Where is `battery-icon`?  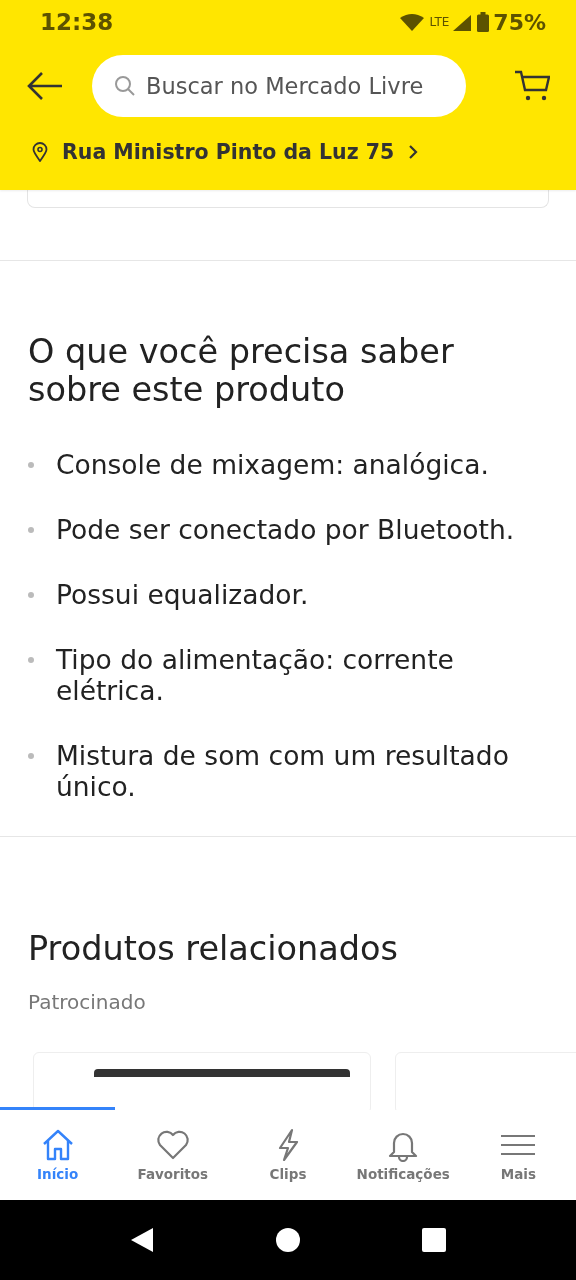 battery-icon is located at coordinates (483, 22).